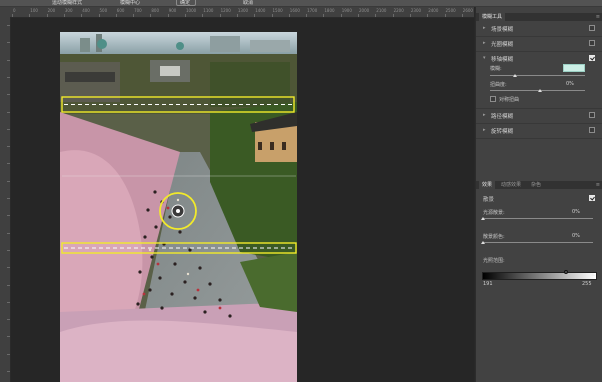  What do you see at coordinates (416, 10) in the screenshot?
I see `ruler-tick-label: 2300` at bounding box center [416, 10].